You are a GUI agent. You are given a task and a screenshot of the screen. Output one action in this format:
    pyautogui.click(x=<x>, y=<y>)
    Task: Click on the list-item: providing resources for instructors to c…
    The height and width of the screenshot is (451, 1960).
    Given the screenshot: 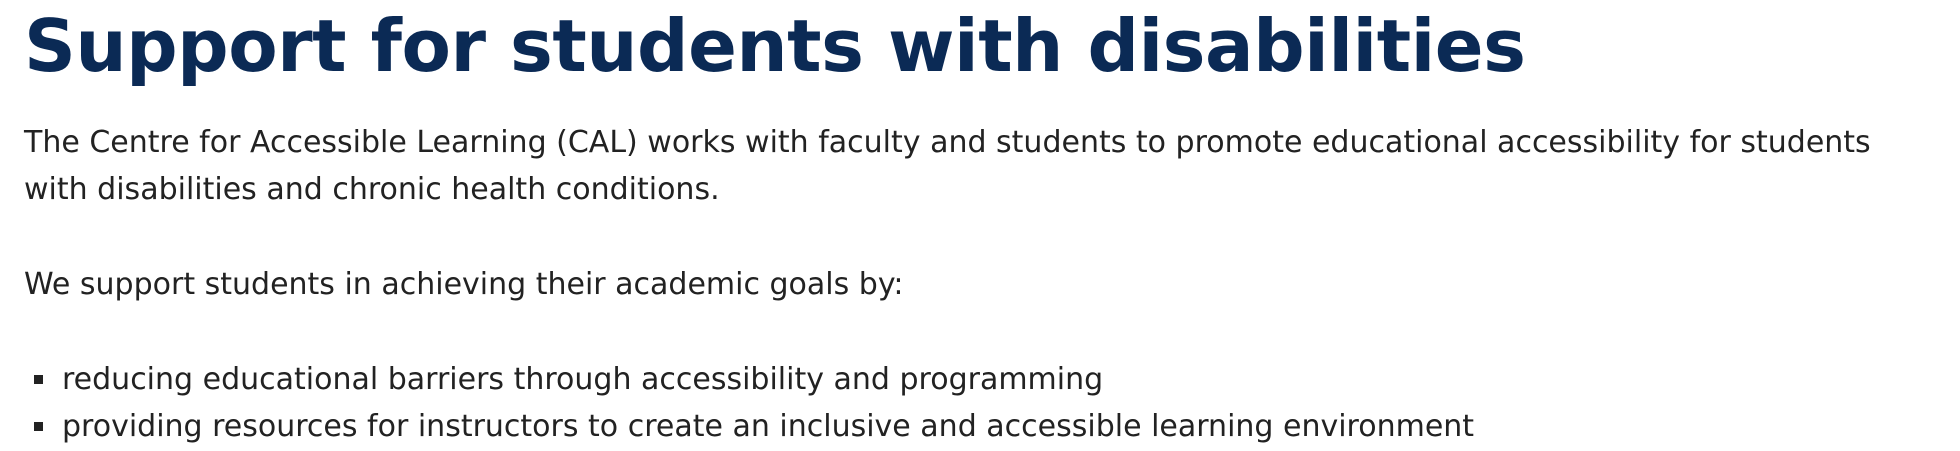 What is the action you would take?
    pyautogui.click(x=992, y=426)
    